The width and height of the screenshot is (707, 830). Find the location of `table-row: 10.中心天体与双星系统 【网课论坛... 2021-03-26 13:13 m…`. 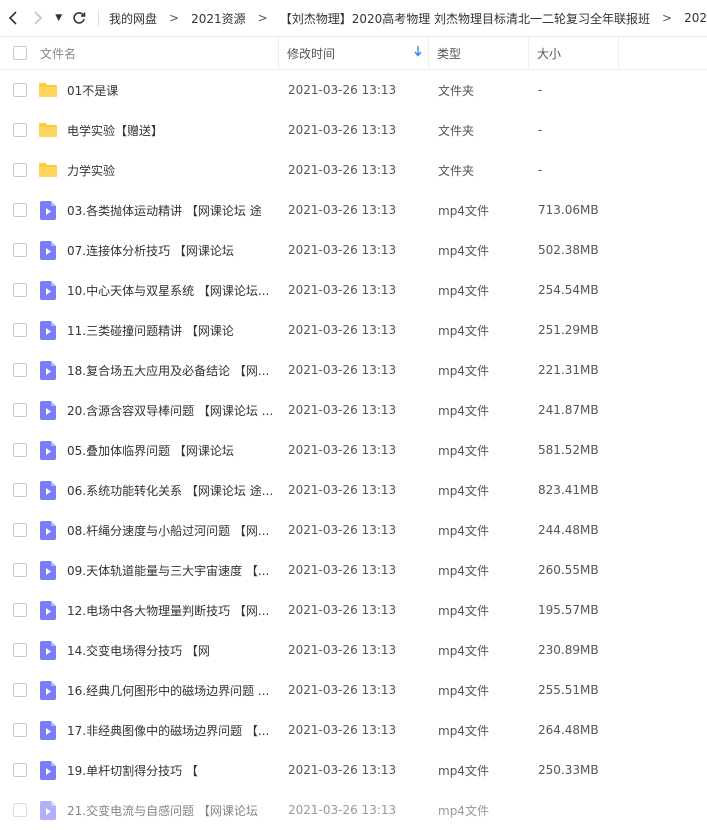

table-row: 10.中心天体与双星系统 【网课论坛... 2021-03-26 13:13 m… is located at coordinates (353, 290).